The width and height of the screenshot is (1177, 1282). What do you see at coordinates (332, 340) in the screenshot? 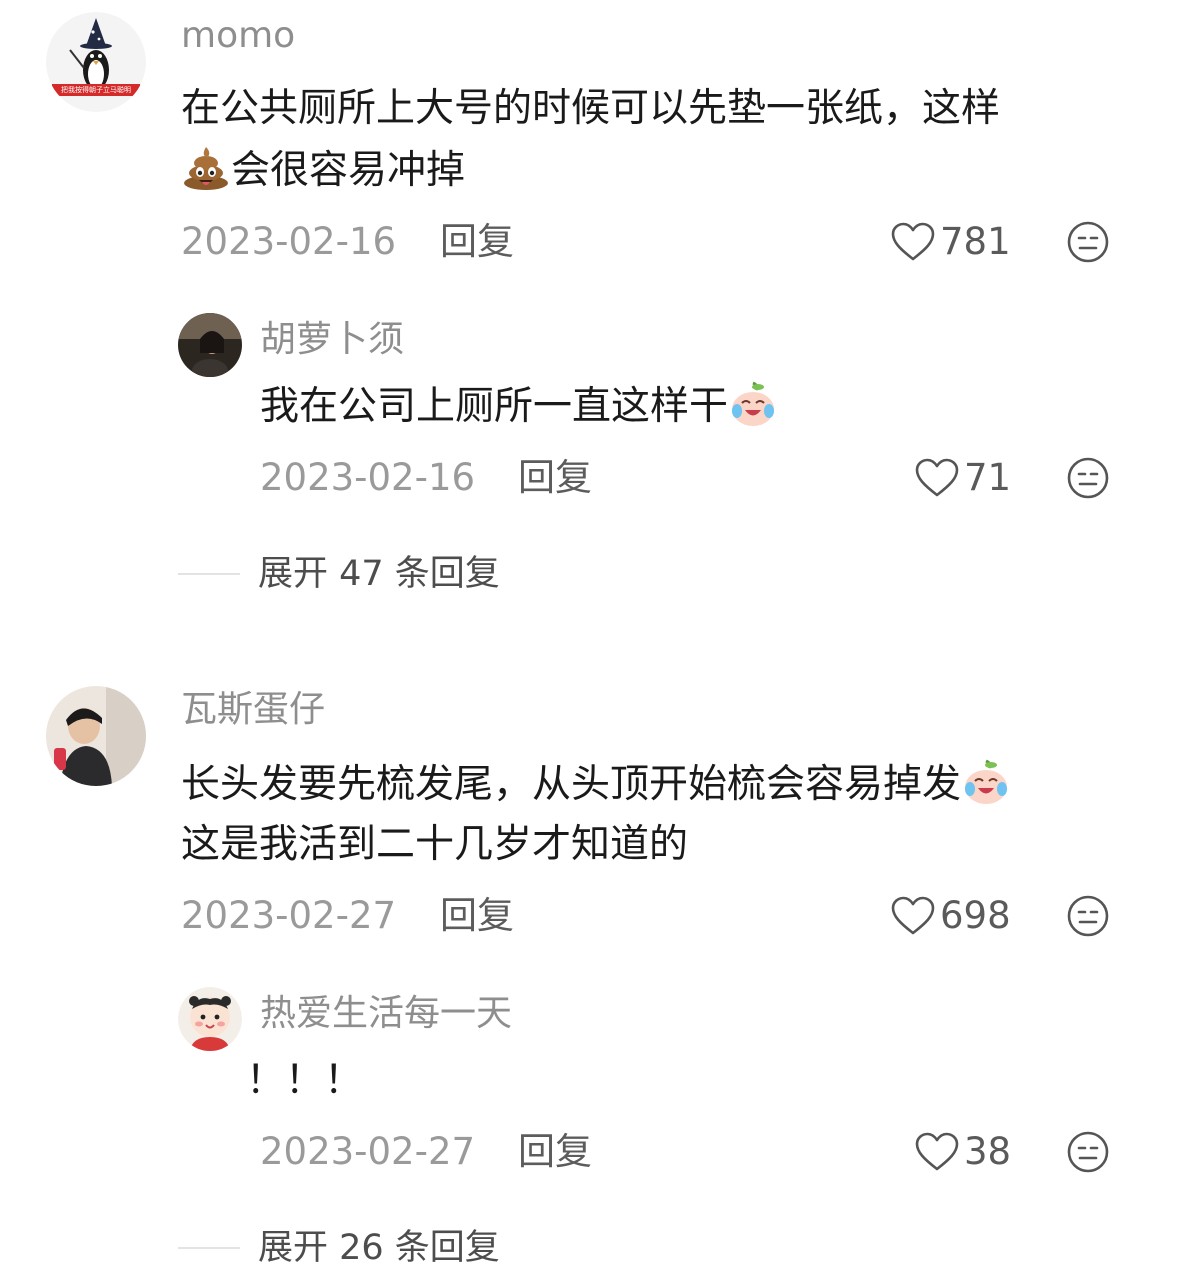
I see `reply-username: 胡萝卜须` at bounding box center [332, 340].